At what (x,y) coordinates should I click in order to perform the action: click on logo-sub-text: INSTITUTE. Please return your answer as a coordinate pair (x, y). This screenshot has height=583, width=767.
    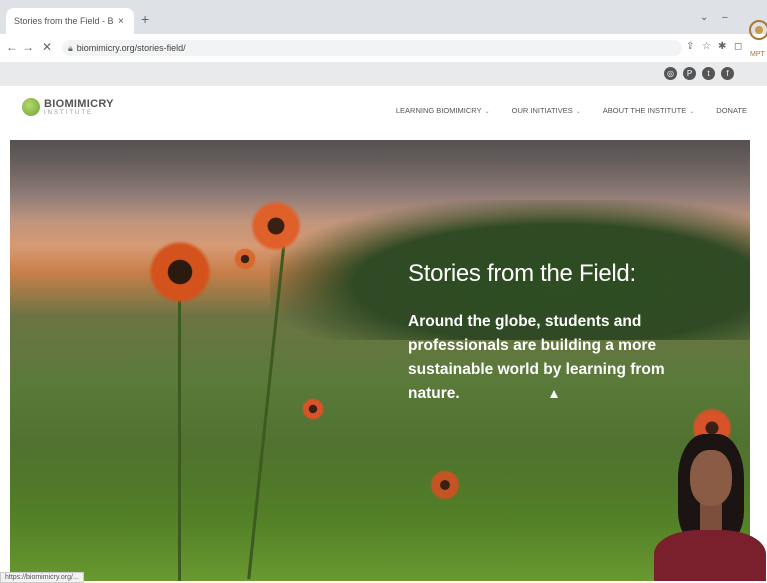
    Looking at the image, I should click on (68, 113).